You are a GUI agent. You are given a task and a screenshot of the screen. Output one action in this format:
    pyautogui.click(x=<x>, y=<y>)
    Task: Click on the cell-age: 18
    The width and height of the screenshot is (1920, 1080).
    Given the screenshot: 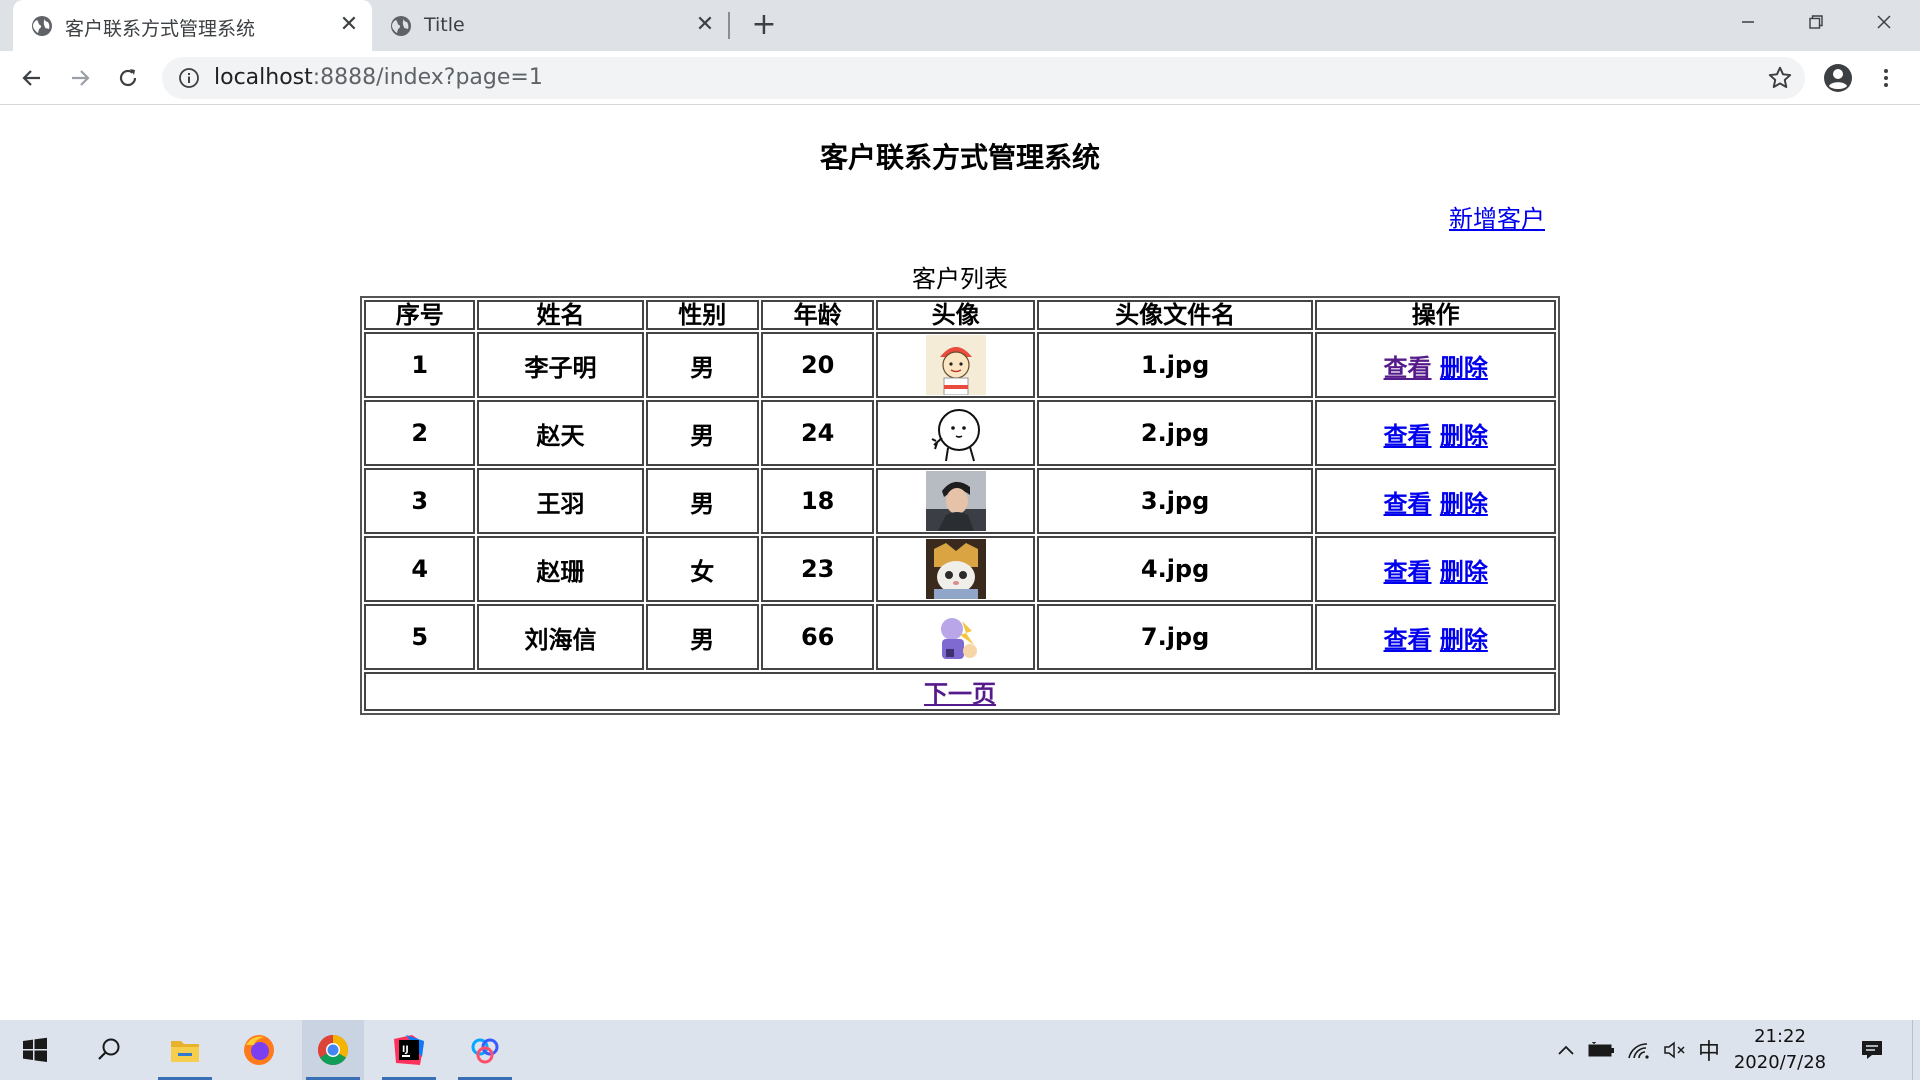 What is the action you would take?
    pyautogui.click(x=817, y=501)
    